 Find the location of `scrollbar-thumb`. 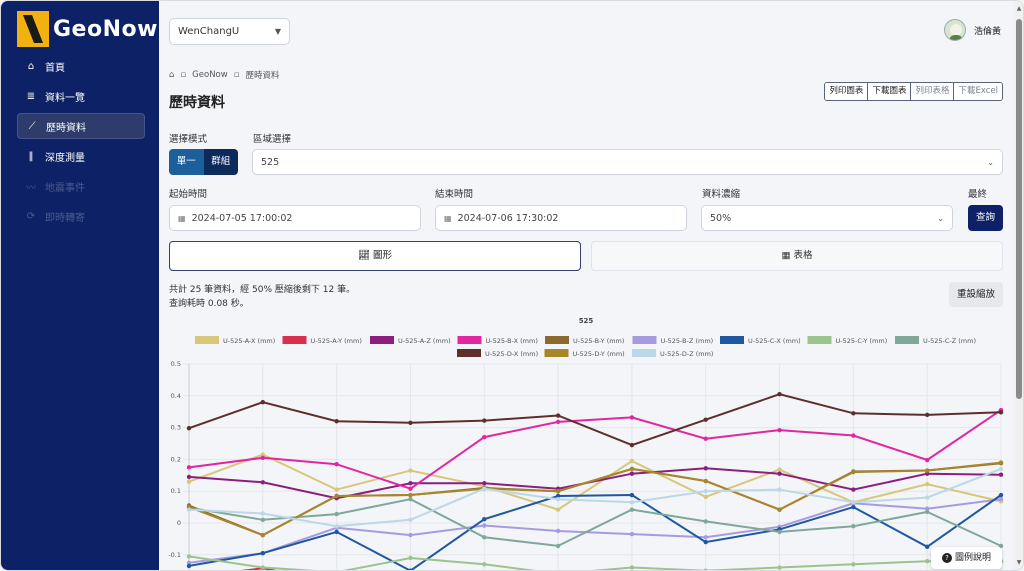

scrollbar-thumb is located at coordinates (1019, 209).